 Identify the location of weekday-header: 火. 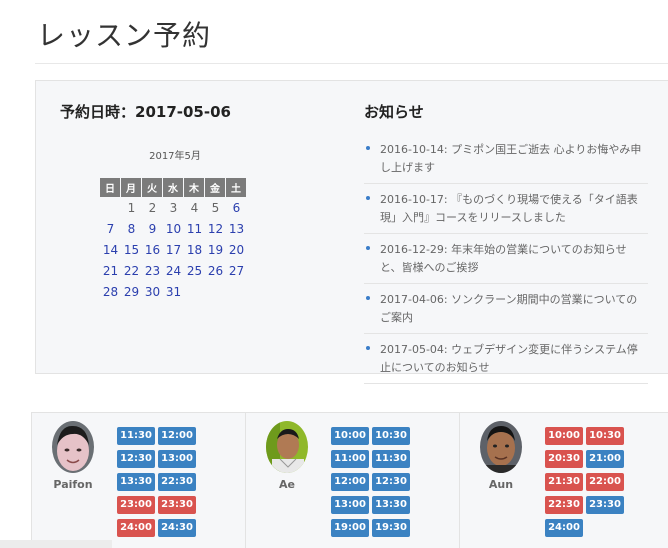
(152, 187).